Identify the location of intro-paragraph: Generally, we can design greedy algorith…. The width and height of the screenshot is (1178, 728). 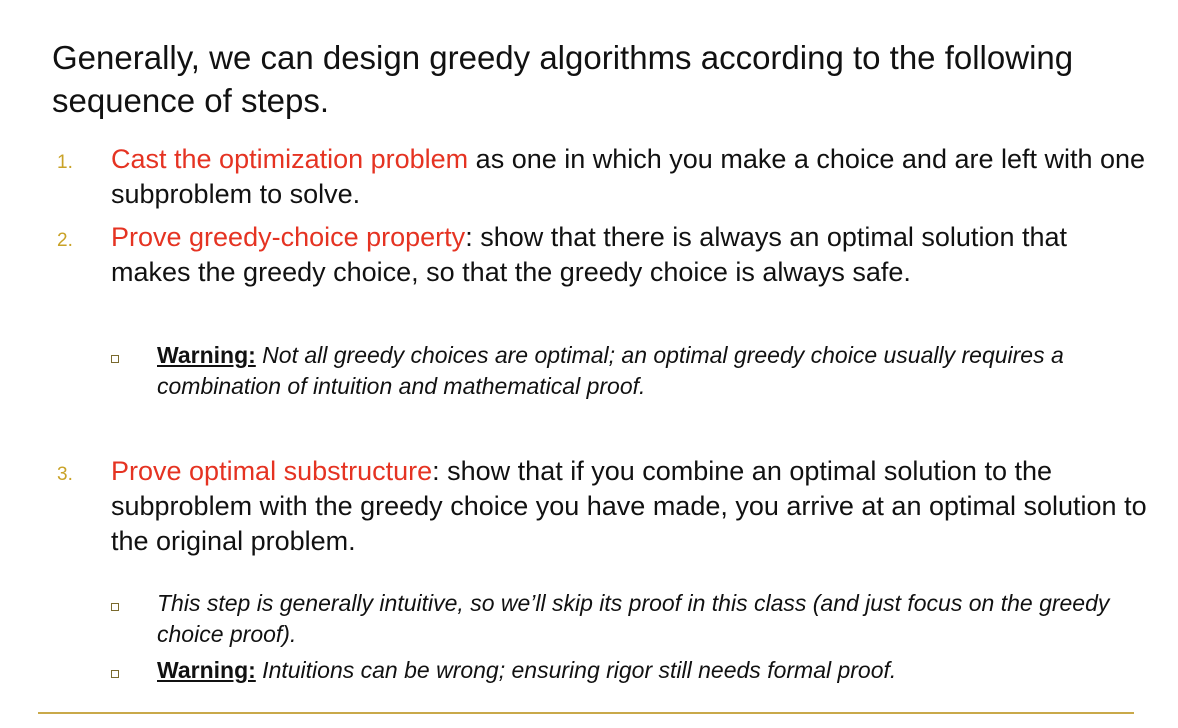
(563, 79).